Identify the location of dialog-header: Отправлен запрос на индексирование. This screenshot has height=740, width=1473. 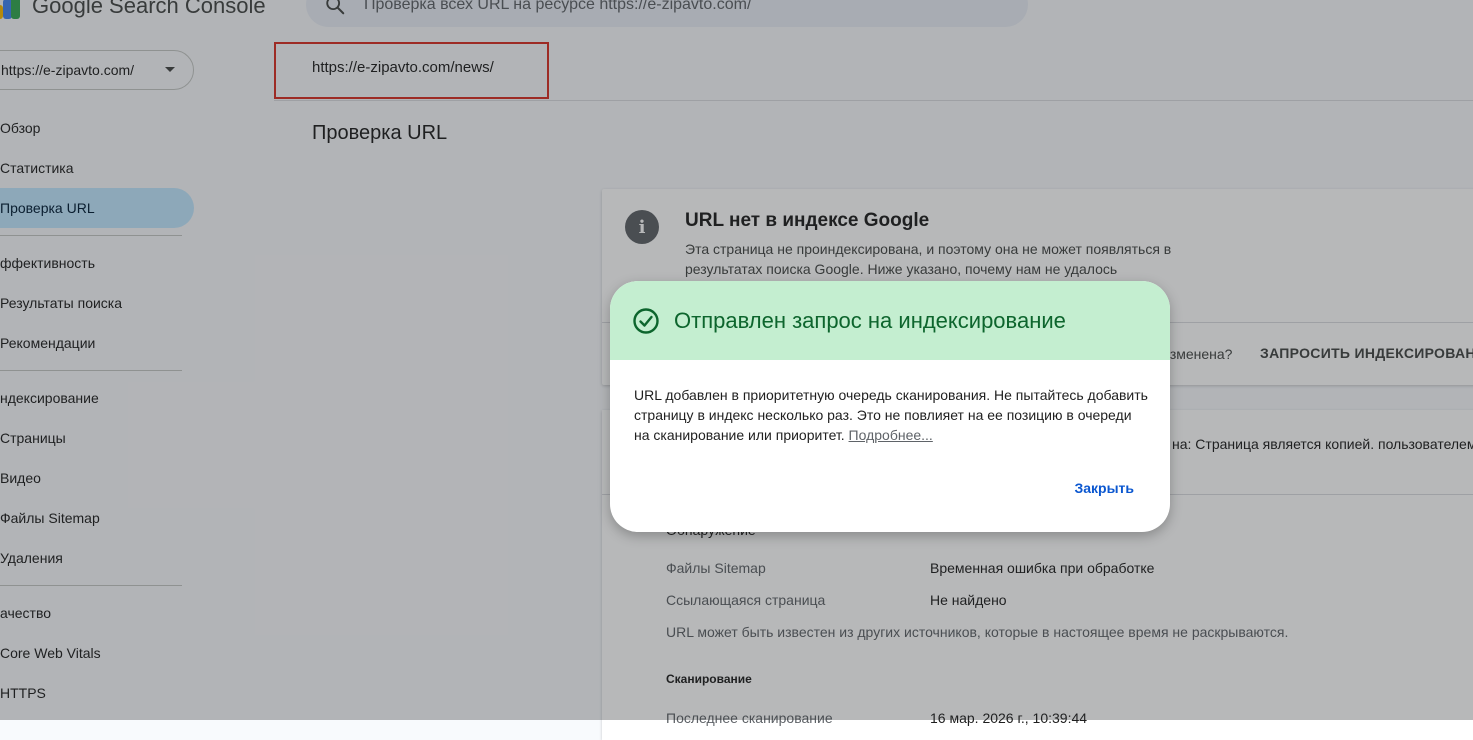
(890, 320).